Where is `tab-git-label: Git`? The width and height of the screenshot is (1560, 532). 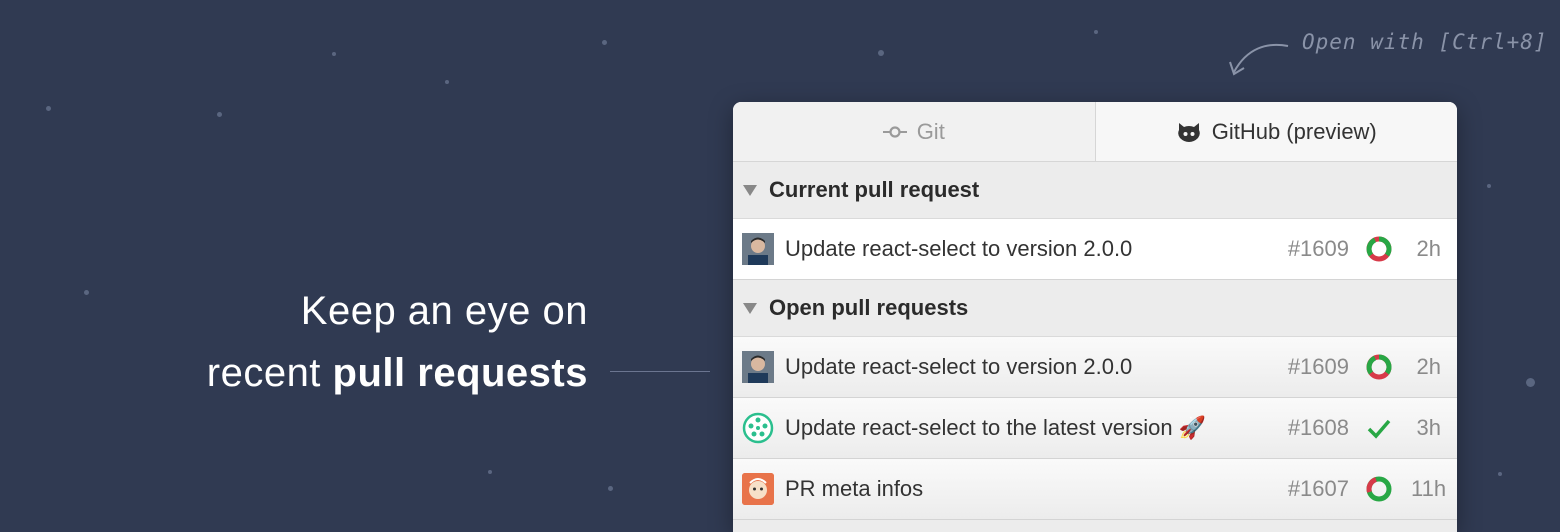 tab-git-label: Git is located at coordinates (930, 131).